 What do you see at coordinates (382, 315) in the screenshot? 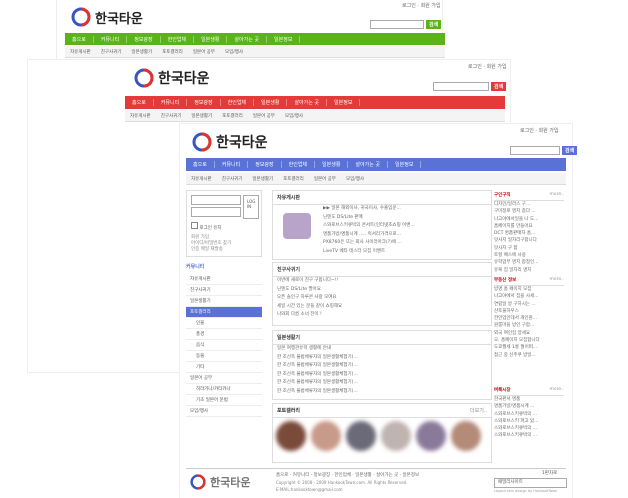
I see `list-item: 나와회 다름 소녀 전이 !` at bounding box center [382, 315].